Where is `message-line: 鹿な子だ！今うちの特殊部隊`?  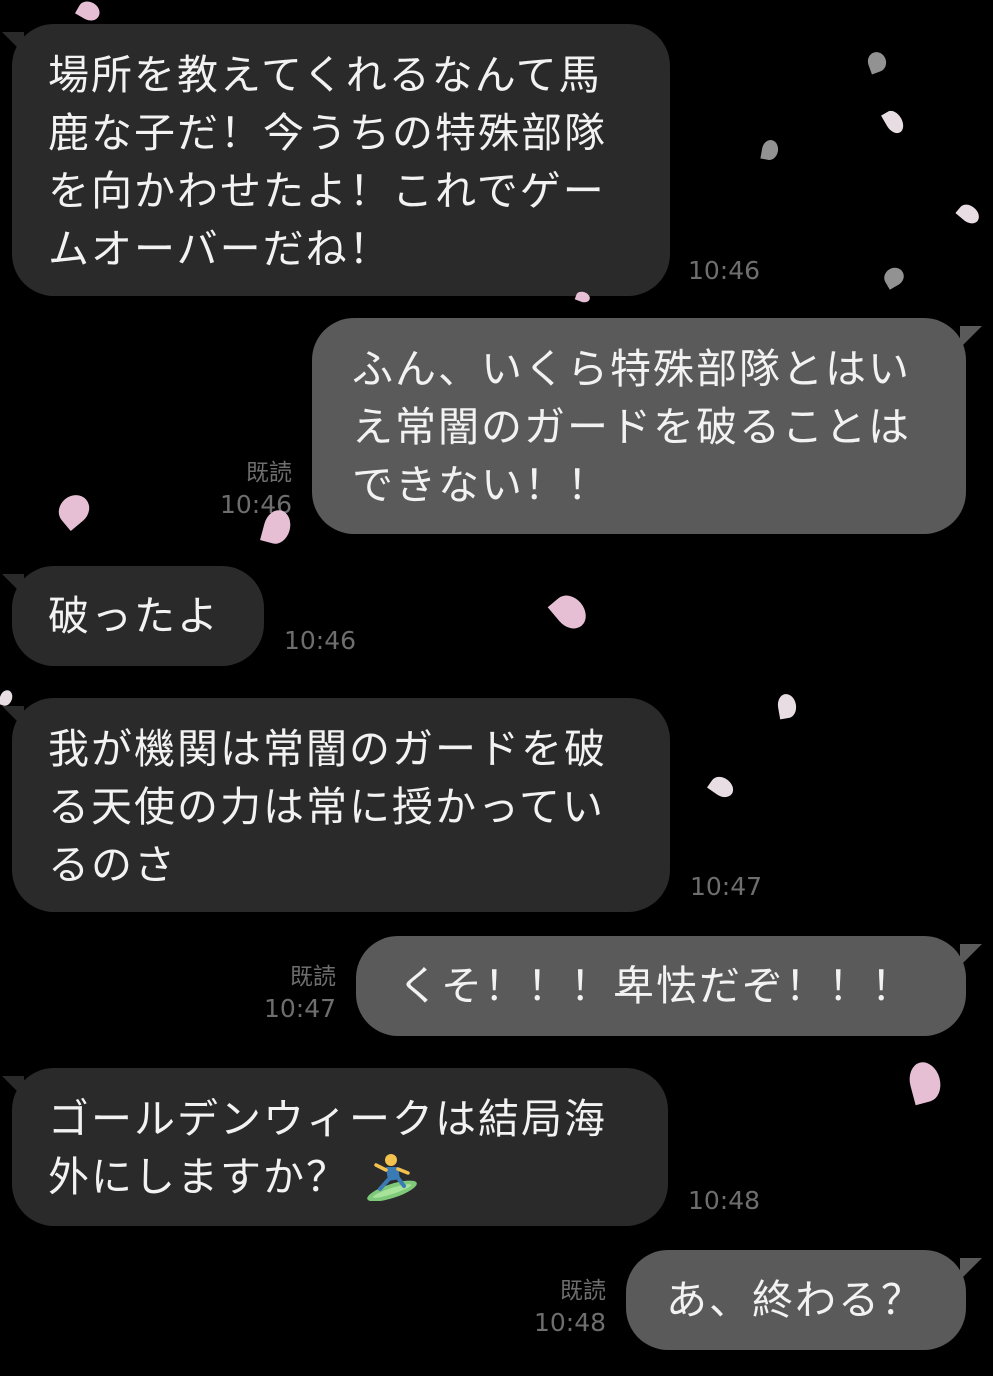 message-line: 鹿な子だ！今うちの特殊部隊 is located at coordinates (327, 133).